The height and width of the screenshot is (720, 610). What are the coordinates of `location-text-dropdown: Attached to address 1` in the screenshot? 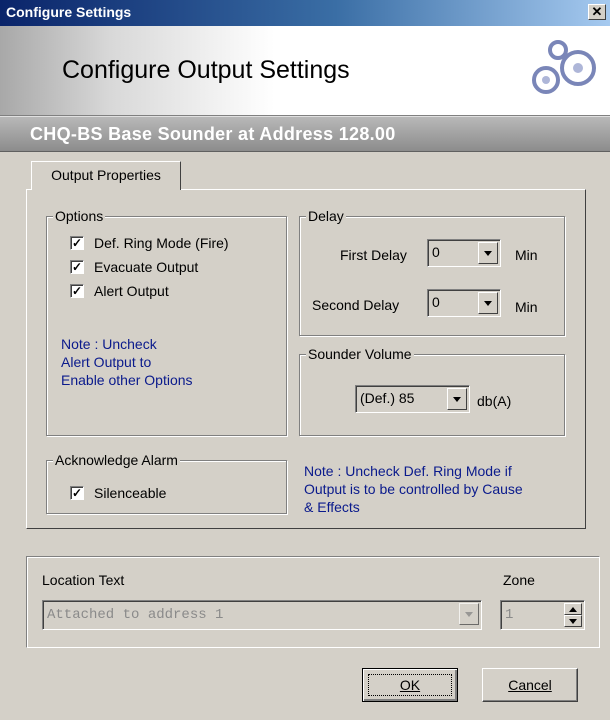 It's located at (262, 615).